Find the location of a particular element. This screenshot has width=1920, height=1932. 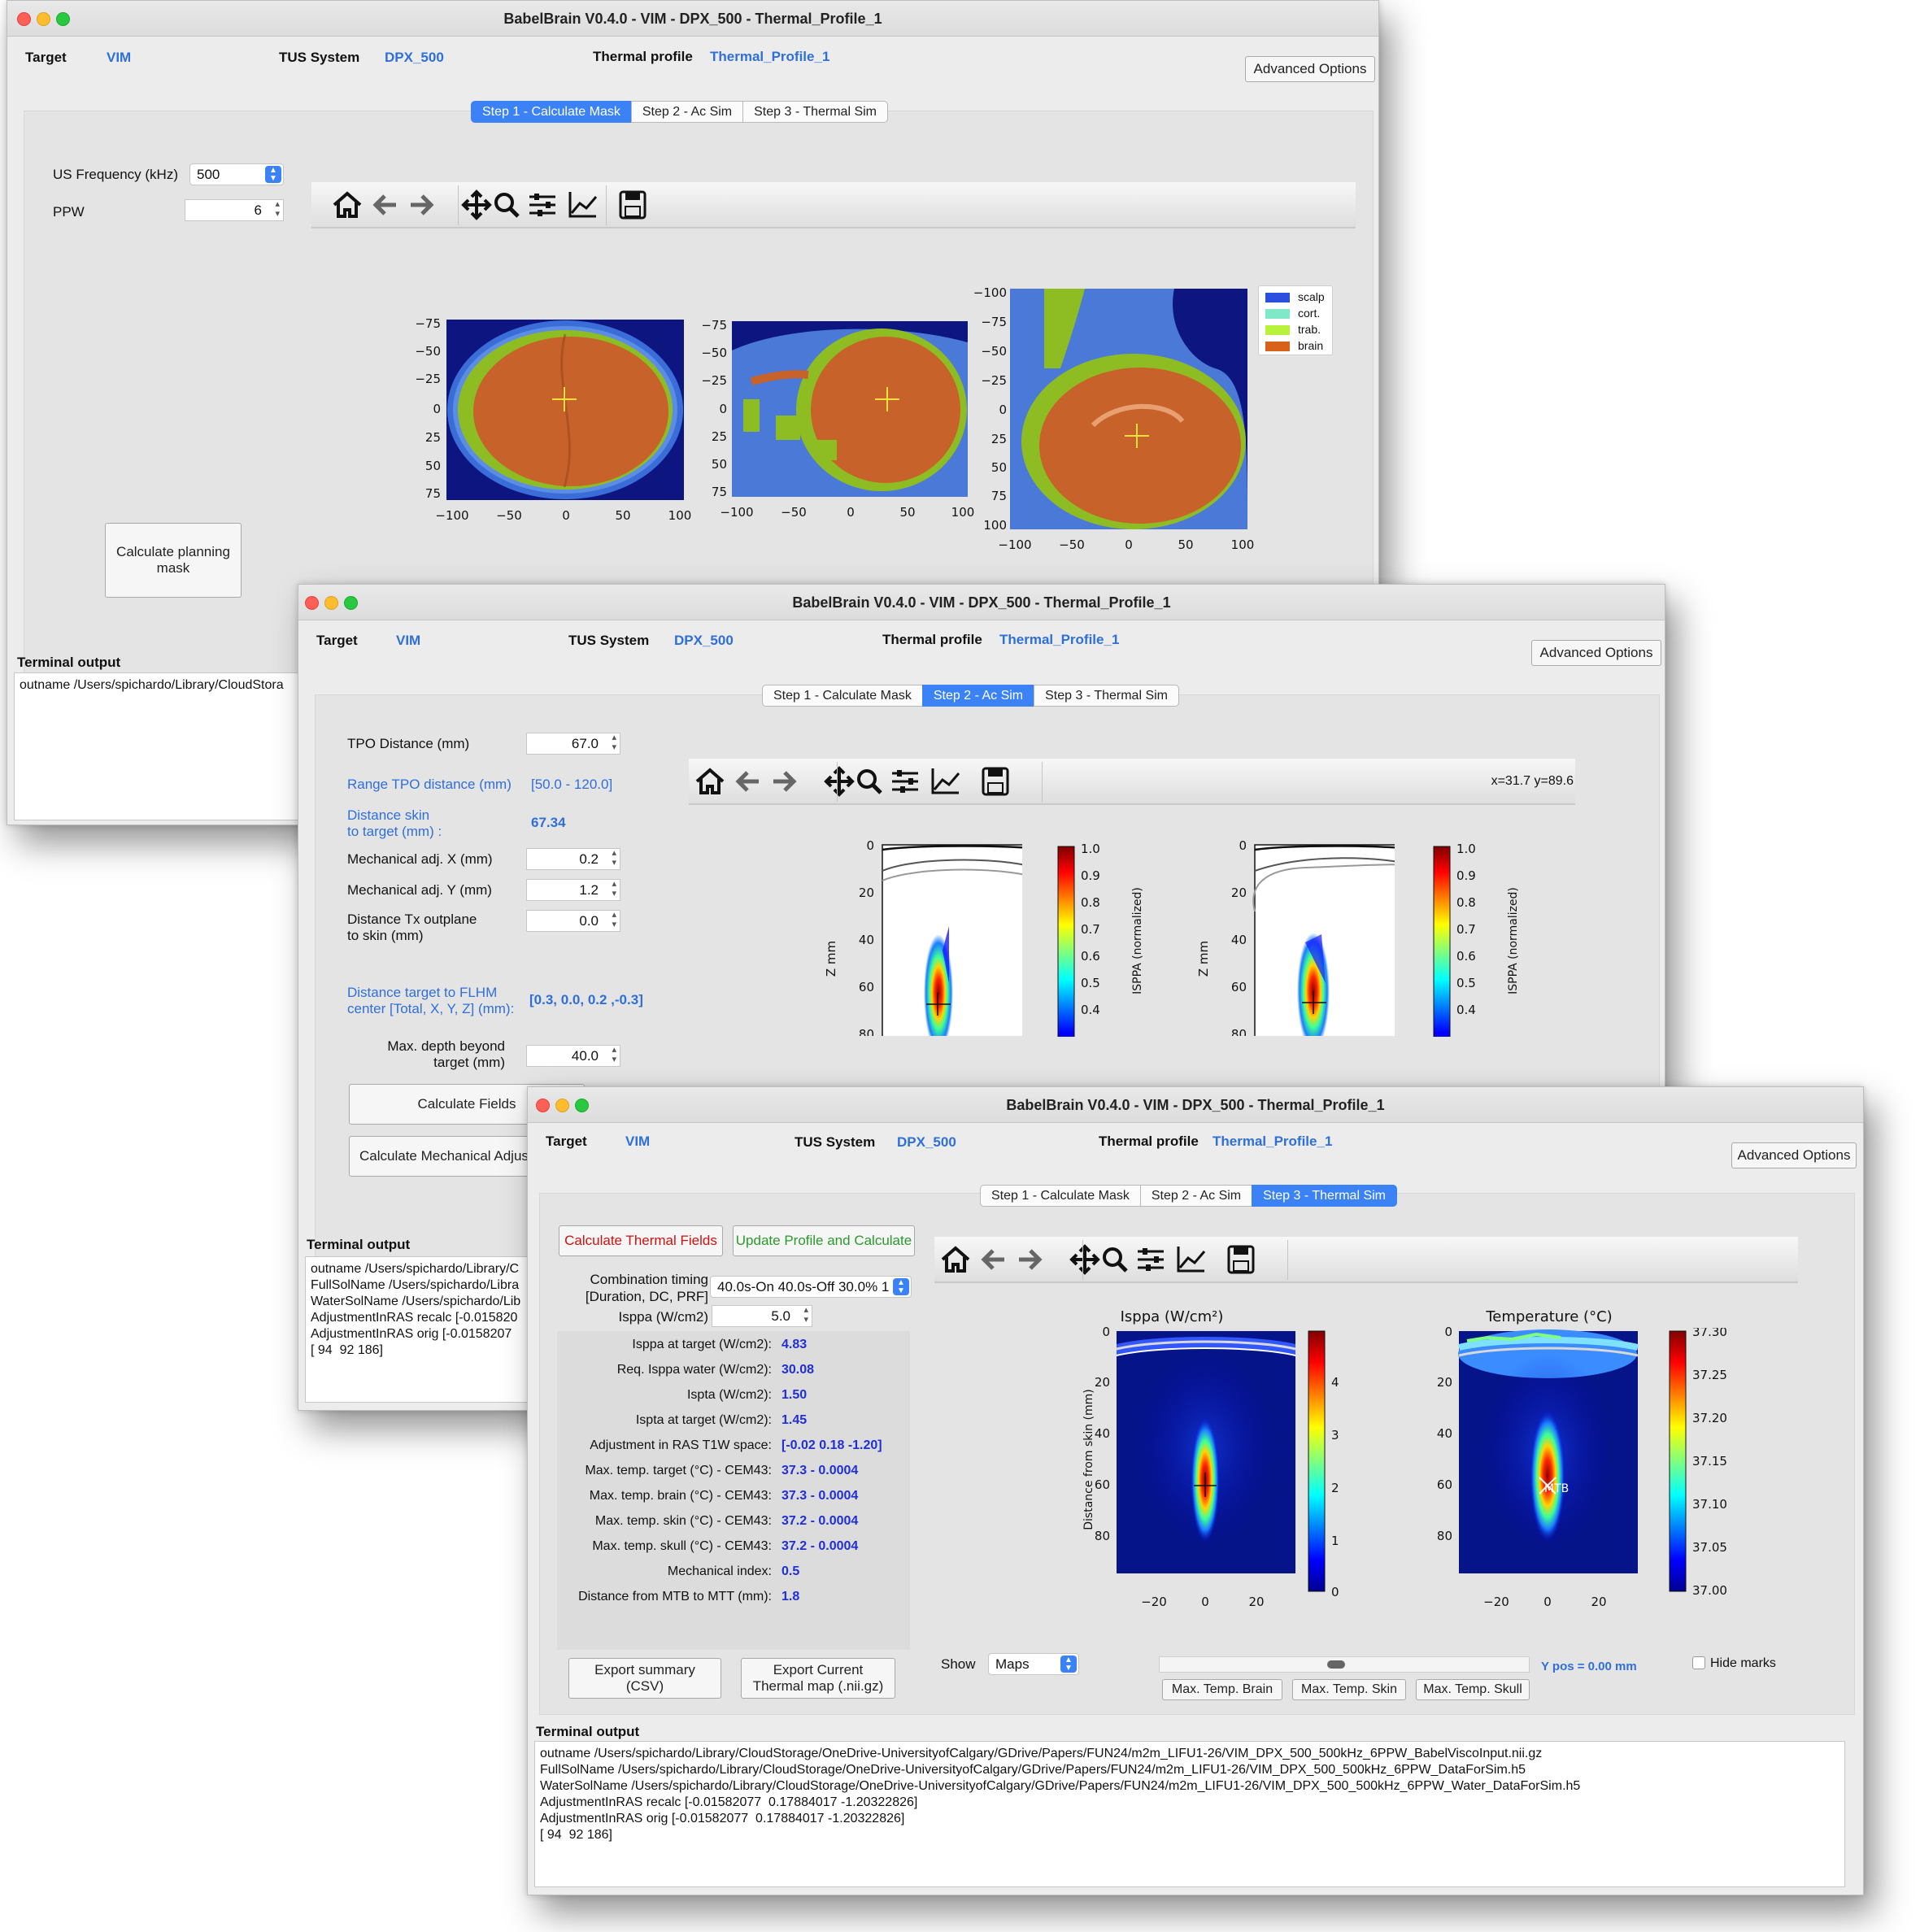

tick-label: −75 is located at coordinates (994, 322).